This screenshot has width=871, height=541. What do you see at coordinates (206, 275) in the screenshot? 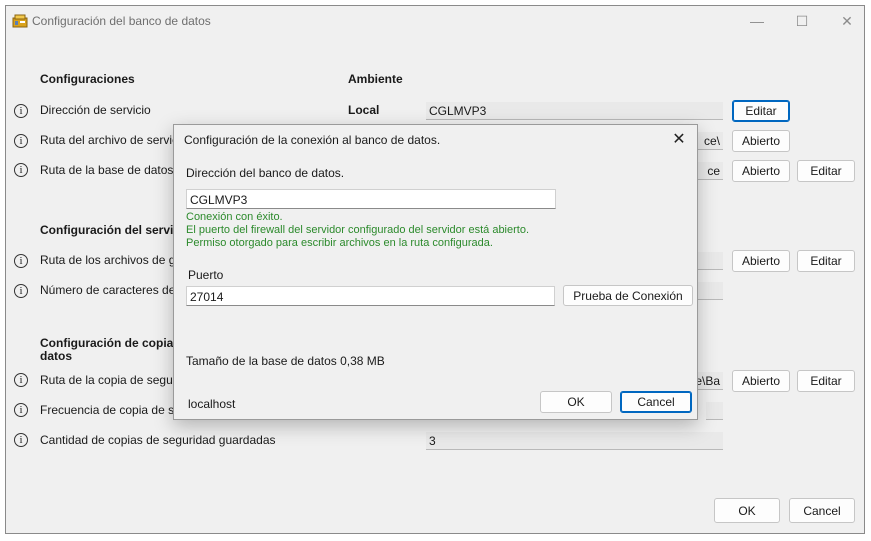
I see `port-label: Puerto` at bounding box center [206, 275].